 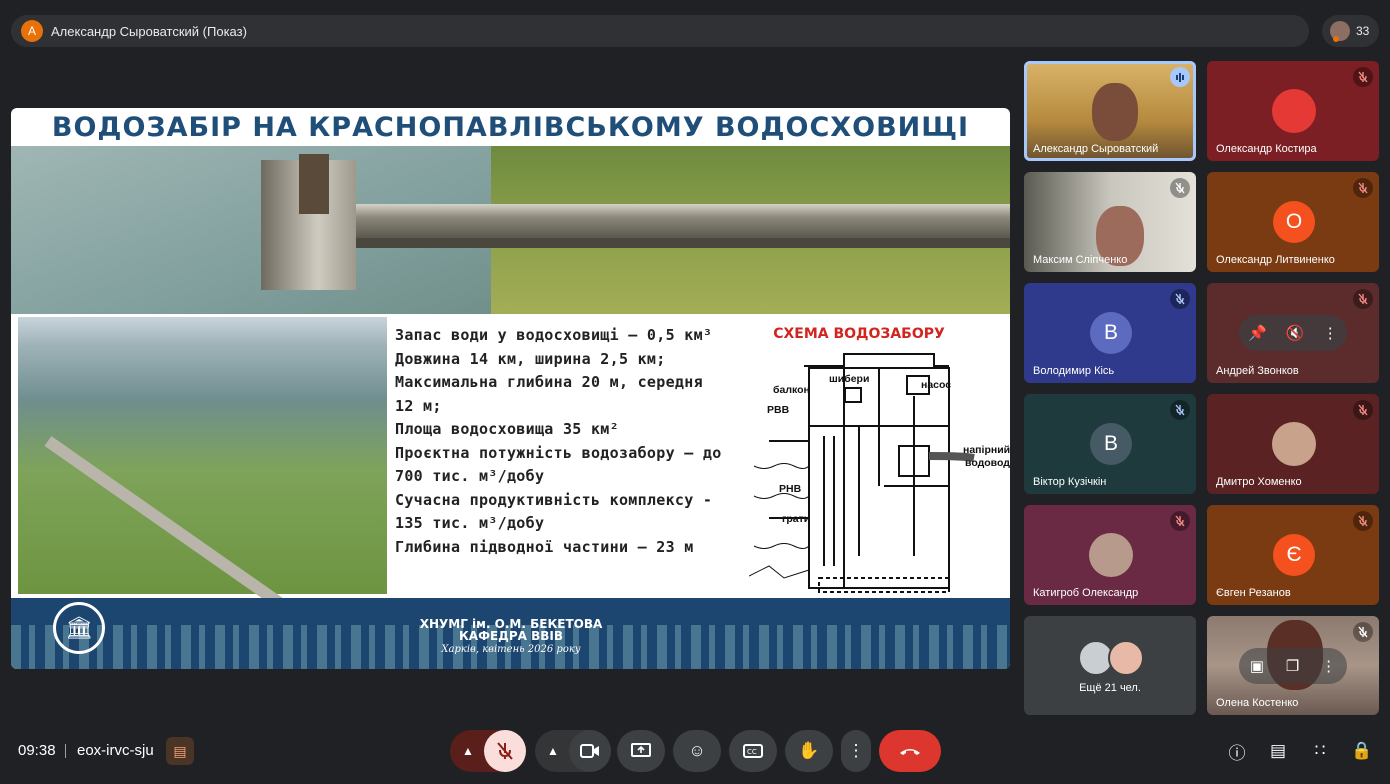 I want to click on footer-department: КАФЕДРА ВВІВ, so click(x=511, y=636).